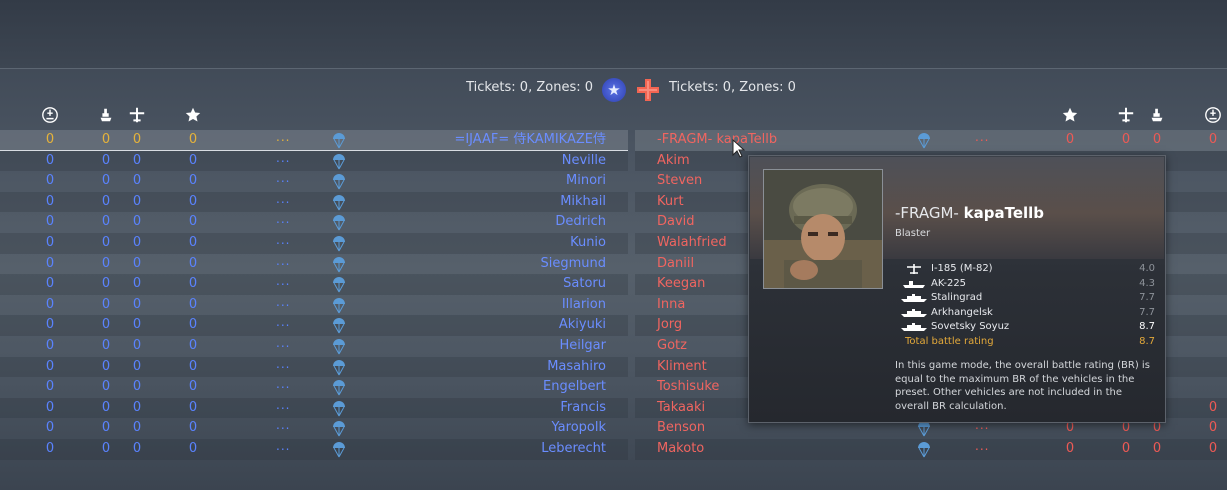 Image resolution: width=1227 pixels, height=490 pixels. What do you see at coordinates (314, 161) in the screenshot?
I see `ally-row: 0 0 0 0... Neville` at bounding box center [314, 161].